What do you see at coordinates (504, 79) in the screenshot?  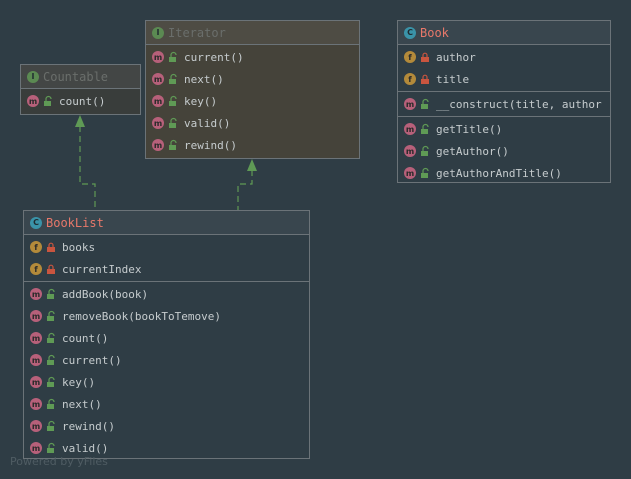 I see `field-row: f title` at bounding box center [504, 79].